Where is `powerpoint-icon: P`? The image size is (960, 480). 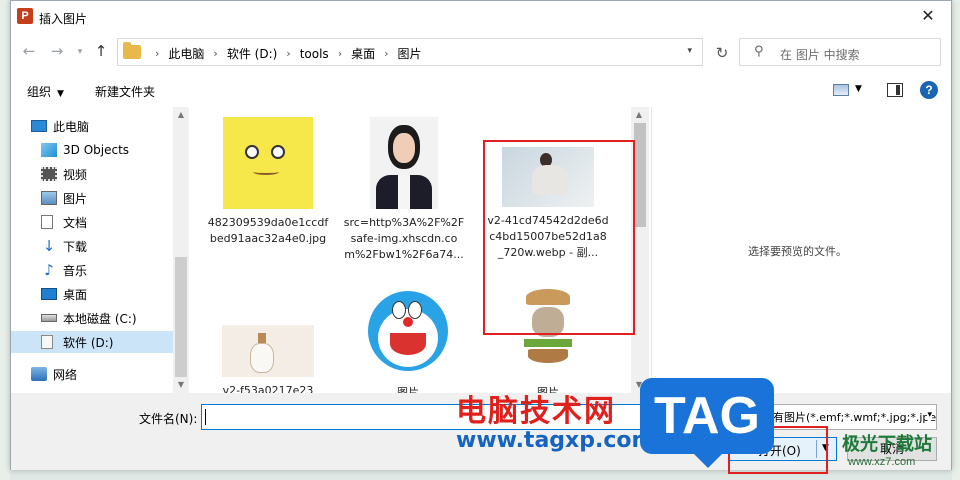 powerpoint-icon: P is located at coordinates (25, 16).